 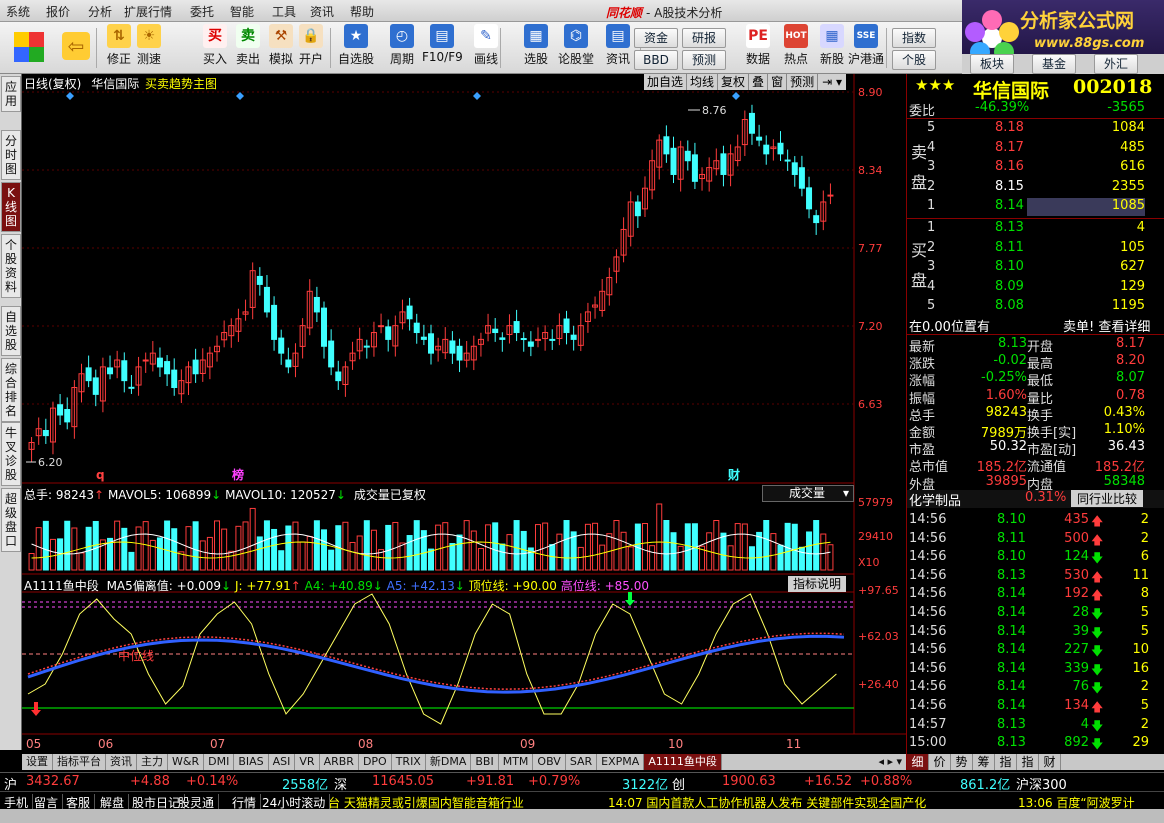 I want to click on buy-level-row: 4 8.09 129, so click(x=1035, y=288).